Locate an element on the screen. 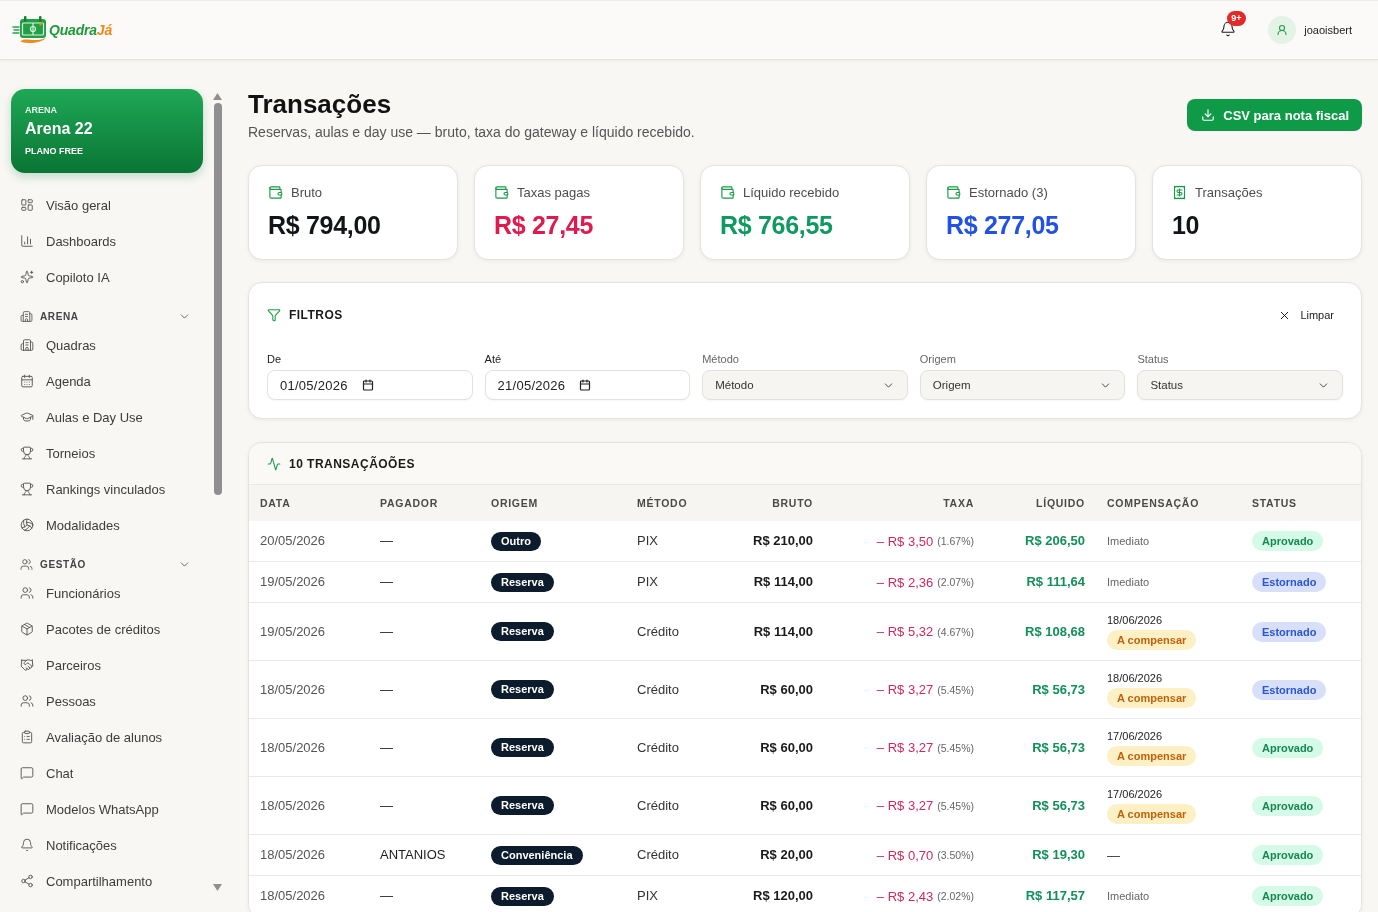 The width and height of the screenshot is (1378, 912). nav-item: Torneios is located at coordinates (107, 453).